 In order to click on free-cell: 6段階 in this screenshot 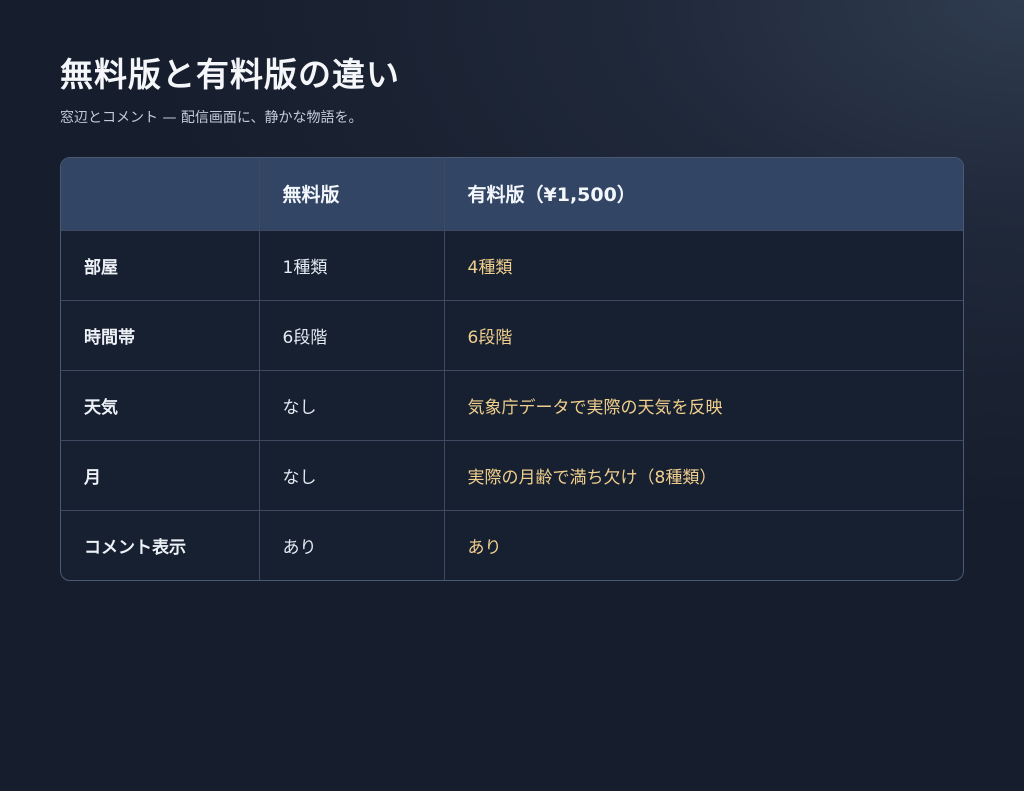, I will do `click(351, 335)`.